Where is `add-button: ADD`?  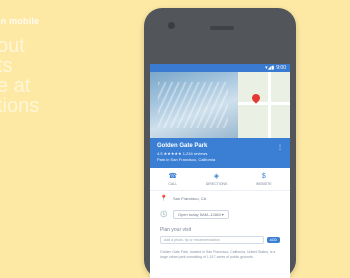
add-button: ADD is located at coordinates (273, 240).